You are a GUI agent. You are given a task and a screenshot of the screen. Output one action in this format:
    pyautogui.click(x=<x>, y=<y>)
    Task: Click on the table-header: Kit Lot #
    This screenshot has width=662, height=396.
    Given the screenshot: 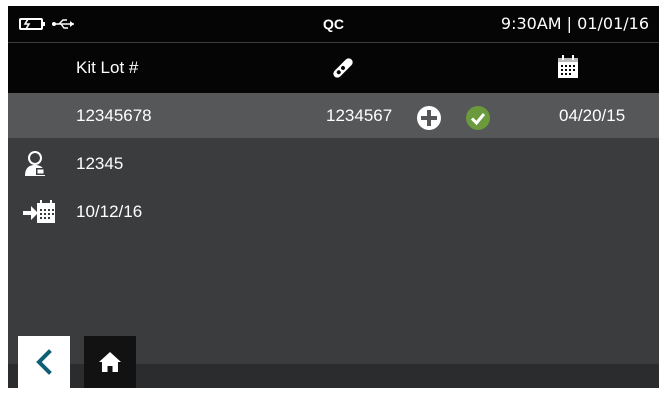 What is the action you would take?
    pyautogui.click(x=333, y=68)
    